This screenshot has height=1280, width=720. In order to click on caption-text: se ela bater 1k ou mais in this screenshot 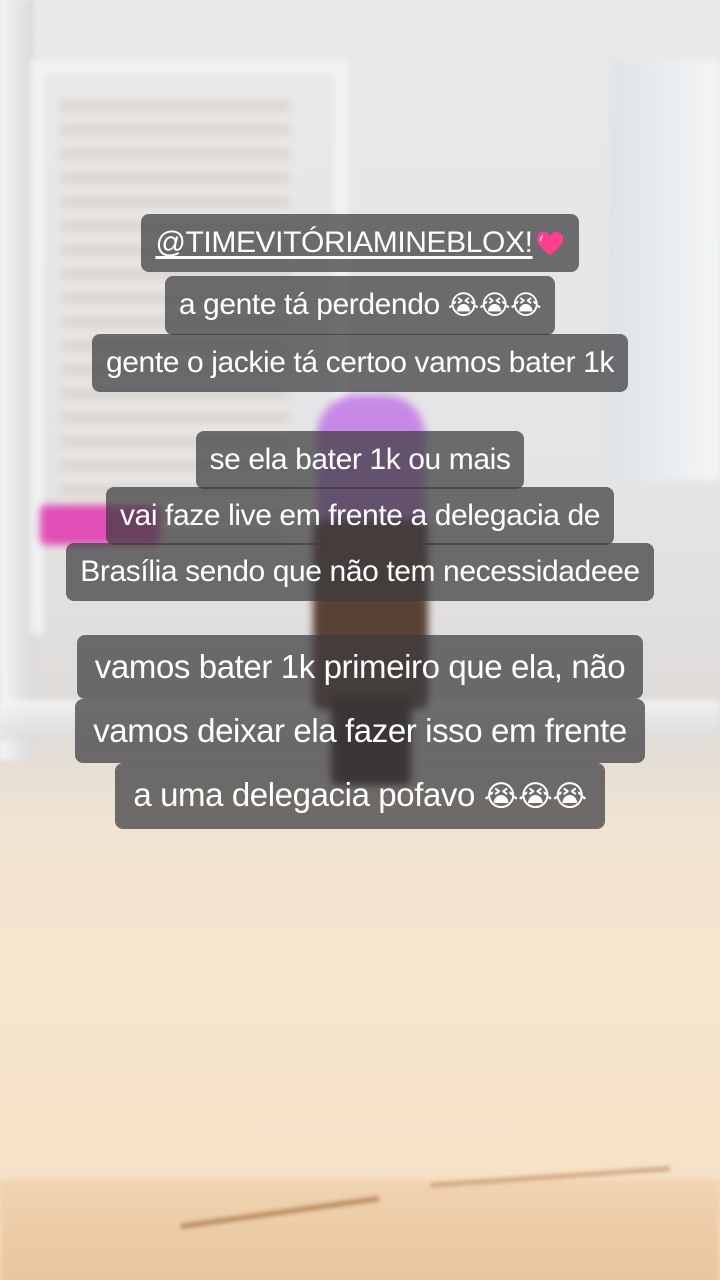, I will do `click(360, 459)`.